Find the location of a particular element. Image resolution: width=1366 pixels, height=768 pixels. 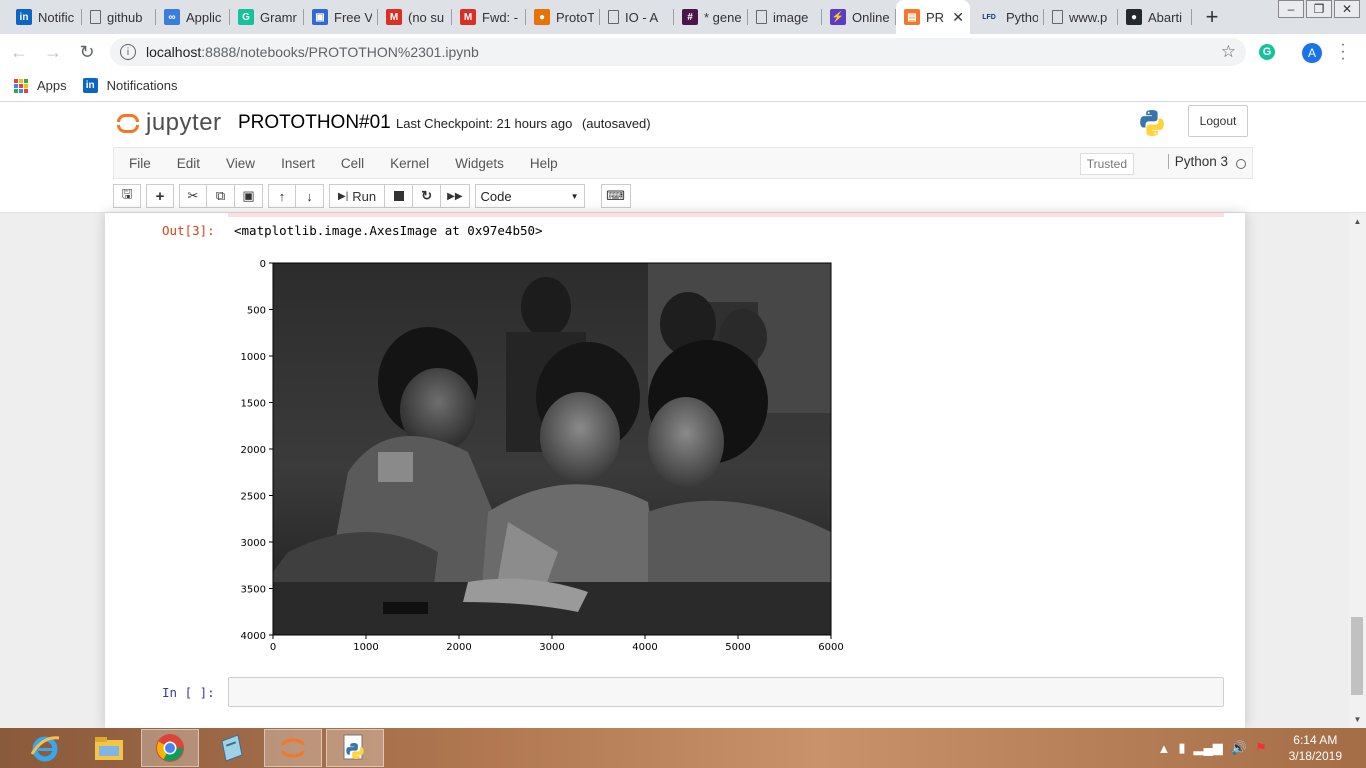

scrollbar-thumb is located at coordinates (1357, 656).